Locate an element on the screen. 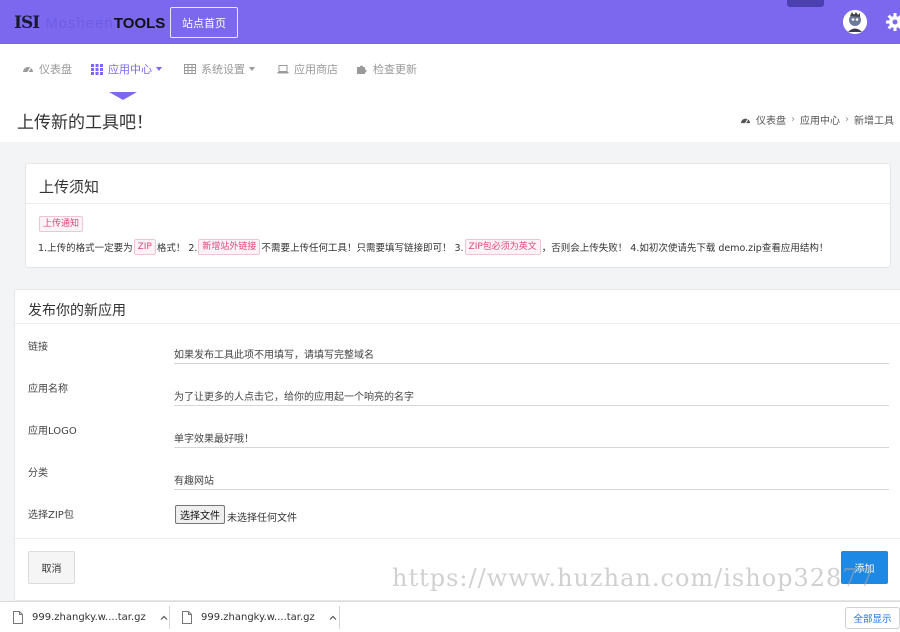 This screenshot has height=632, width=900. page-title: 上传新的工具吧！ is located at coordinates (85, 123).